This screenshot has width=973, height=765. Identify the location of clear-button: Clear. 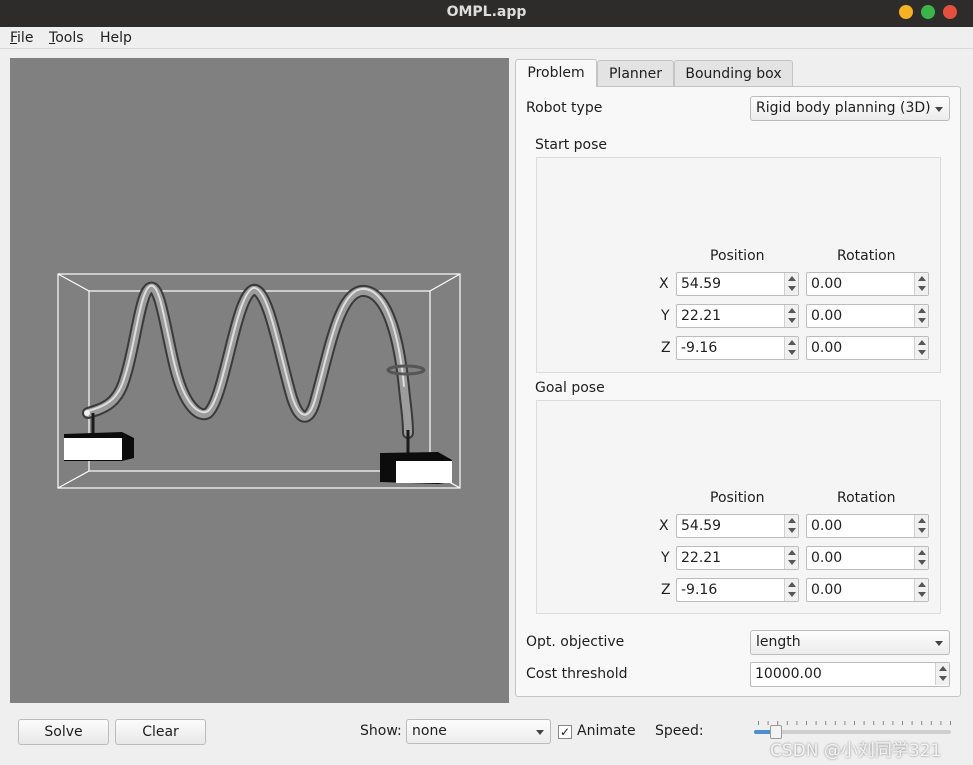
(160, 732).